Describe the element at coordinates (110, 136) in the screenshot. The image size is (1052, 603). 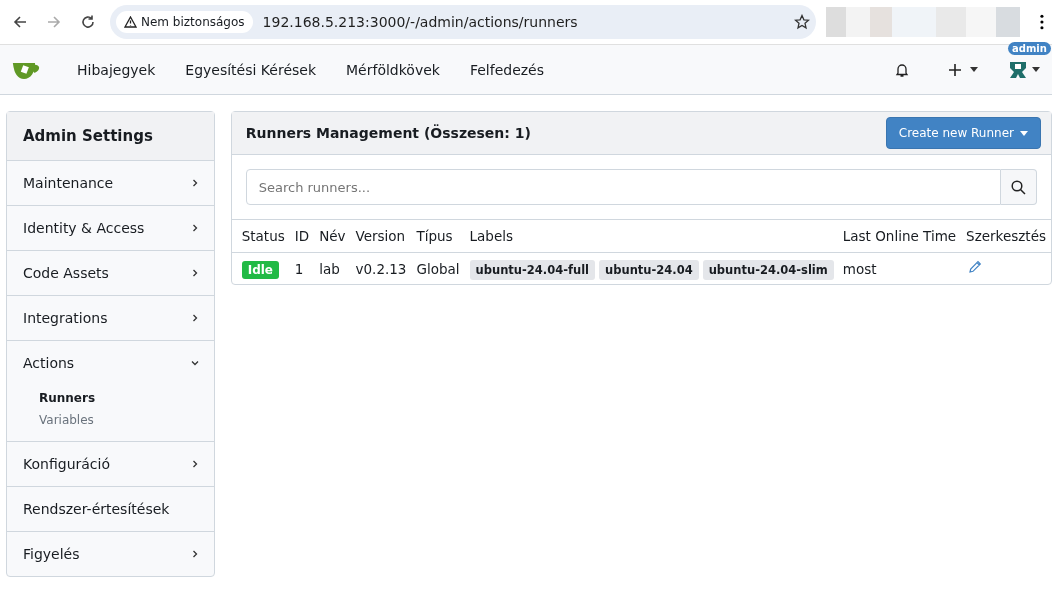
I see `sidebar-title: Admin Settings` at that location.